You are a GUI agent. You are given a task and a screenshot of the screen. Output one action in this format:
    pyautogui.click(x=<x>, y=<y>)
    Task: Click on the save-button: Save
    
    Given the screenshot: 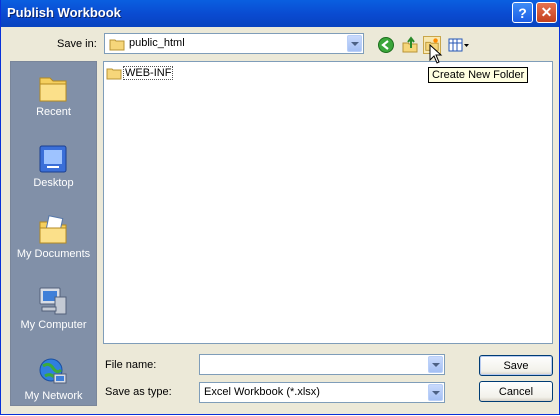 What is the action you would take?
    pyautogui.click(x=516, y=365)
    